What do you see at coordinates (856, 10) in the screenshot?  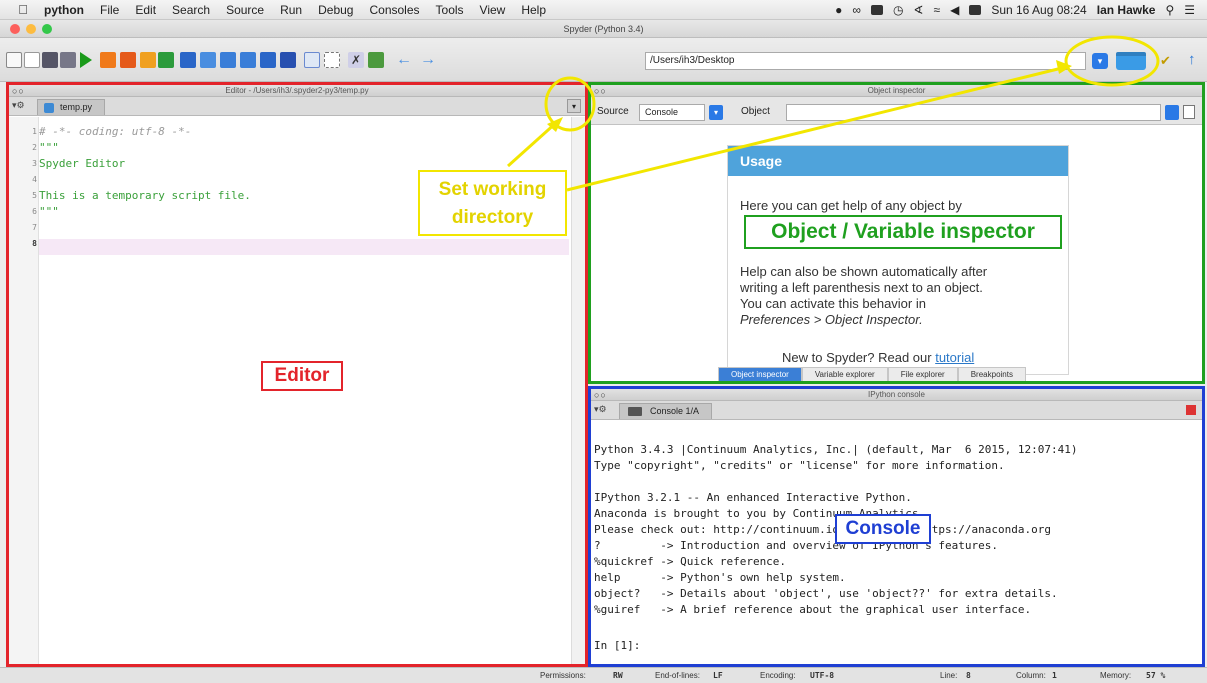 I see `tray-infinity-icon: ∞` at bounding box center [856, 10].